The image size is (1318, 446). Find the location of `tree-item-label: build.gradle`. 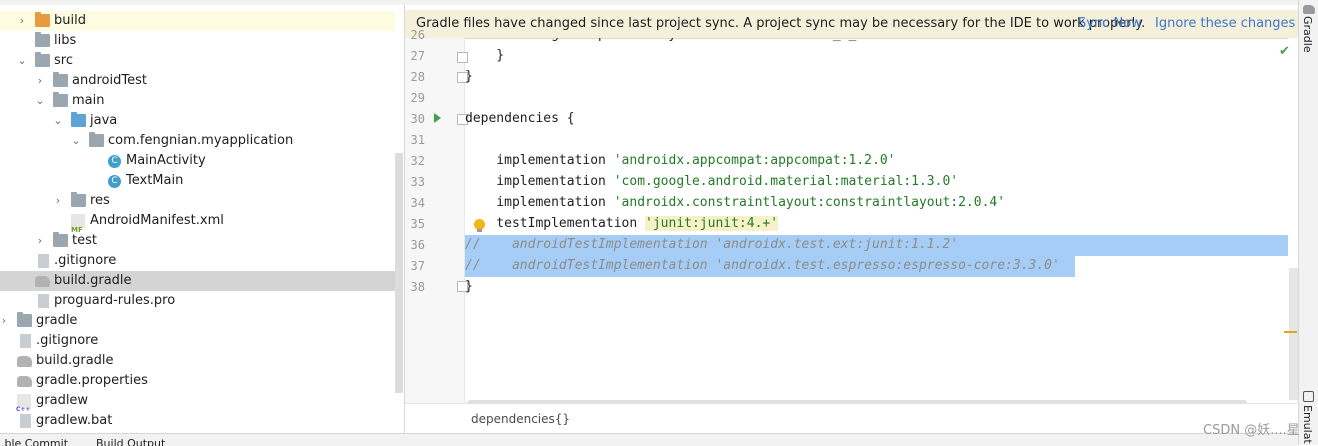

tree-item-label: build.gradle is located at coordinates (93, 280).